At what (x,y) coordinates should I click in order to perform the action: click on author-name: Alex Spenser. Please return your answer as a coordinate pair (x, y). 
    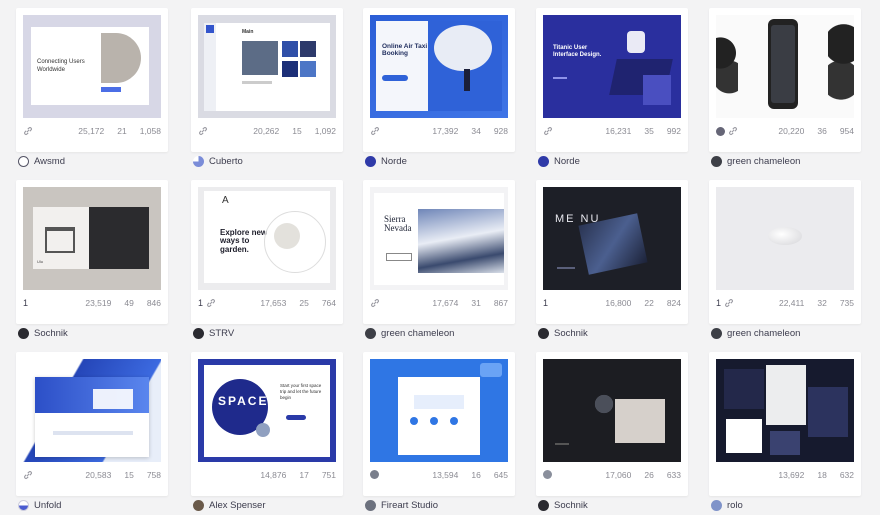
    Looking at the image, I should click on (237, 505).